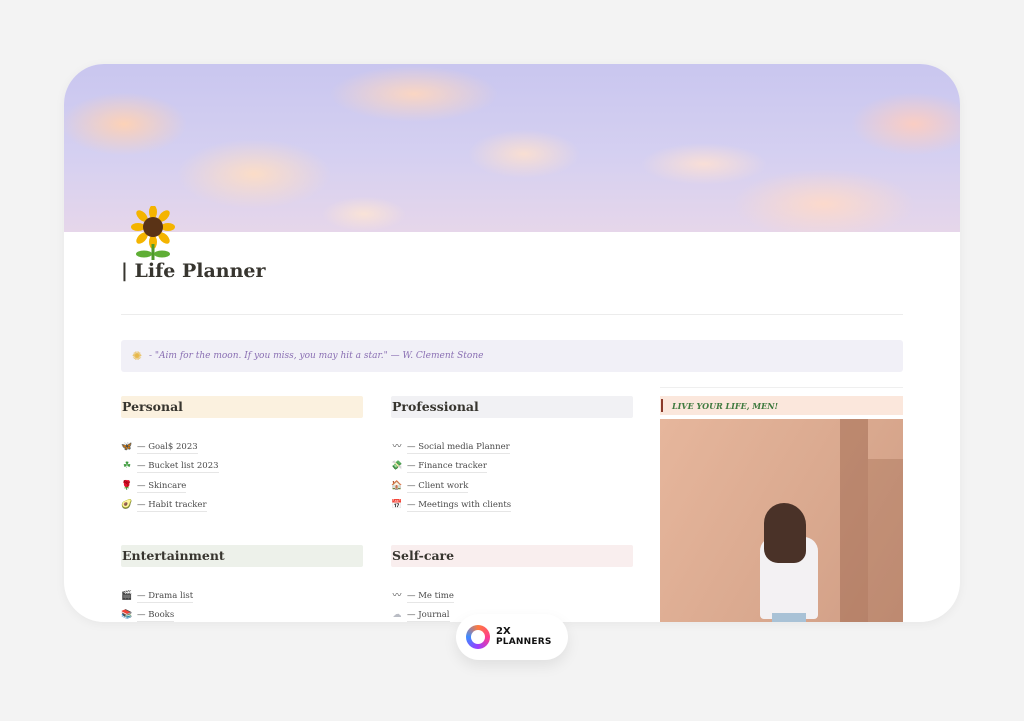 This screenshot has width=1024, height=721. What do you see at coordinates (512, 486) in the screenshot?
I see `list-item: 🏠 — Client work` at bounding box center [512, 486].